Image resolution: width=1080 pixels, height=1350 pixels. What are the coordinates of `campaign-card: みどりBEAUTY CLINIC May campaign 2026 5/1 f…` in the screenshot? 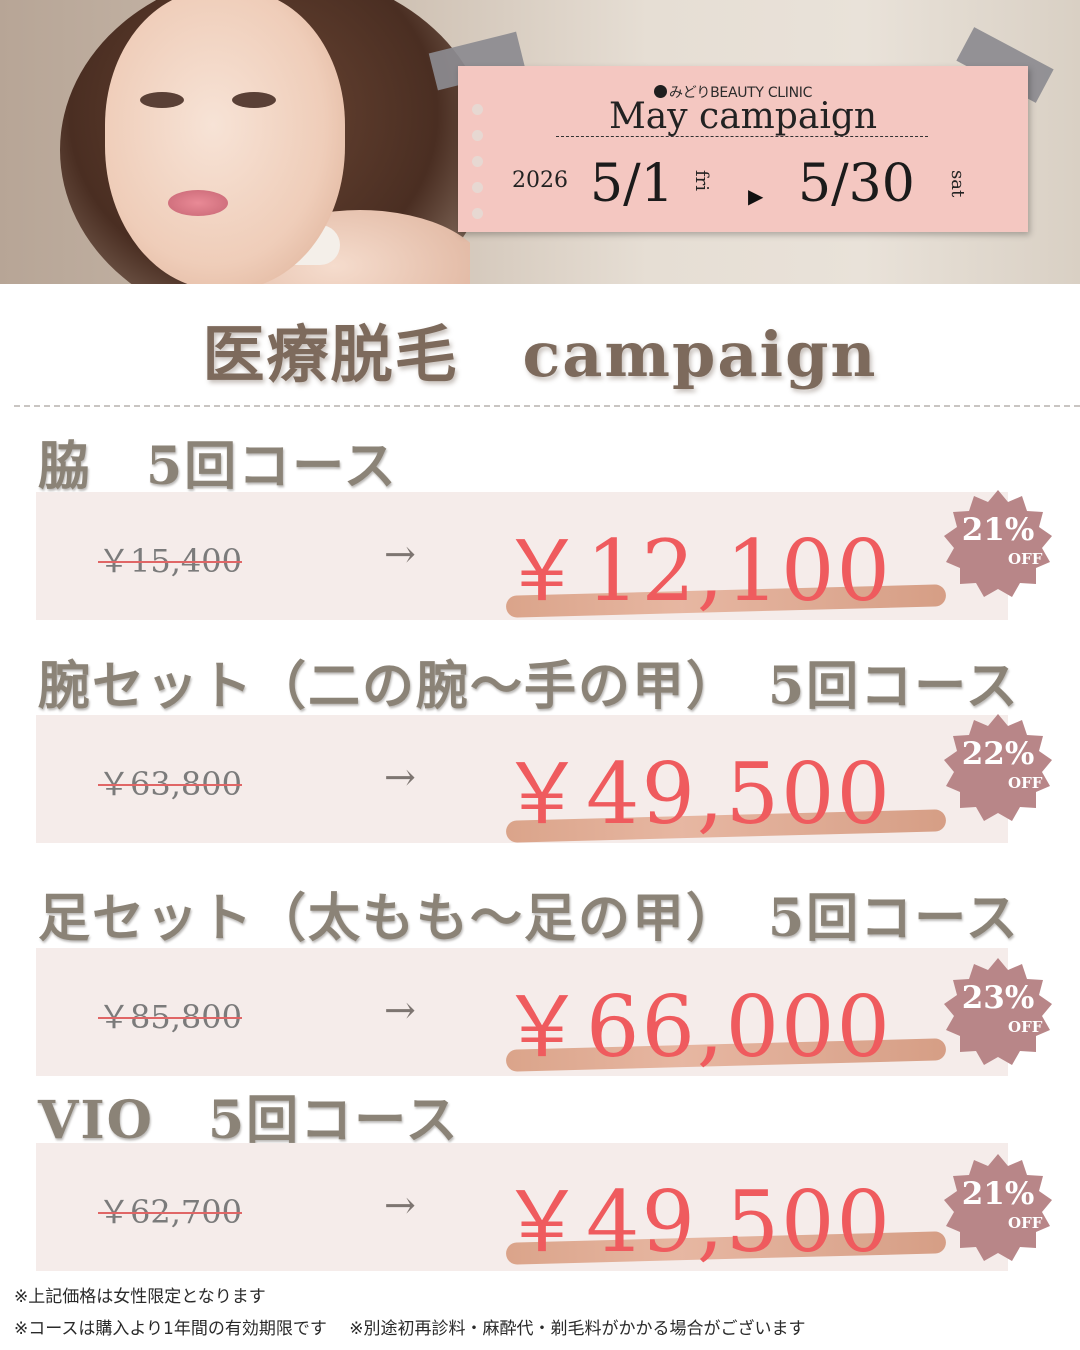 It's located at (743, 149).